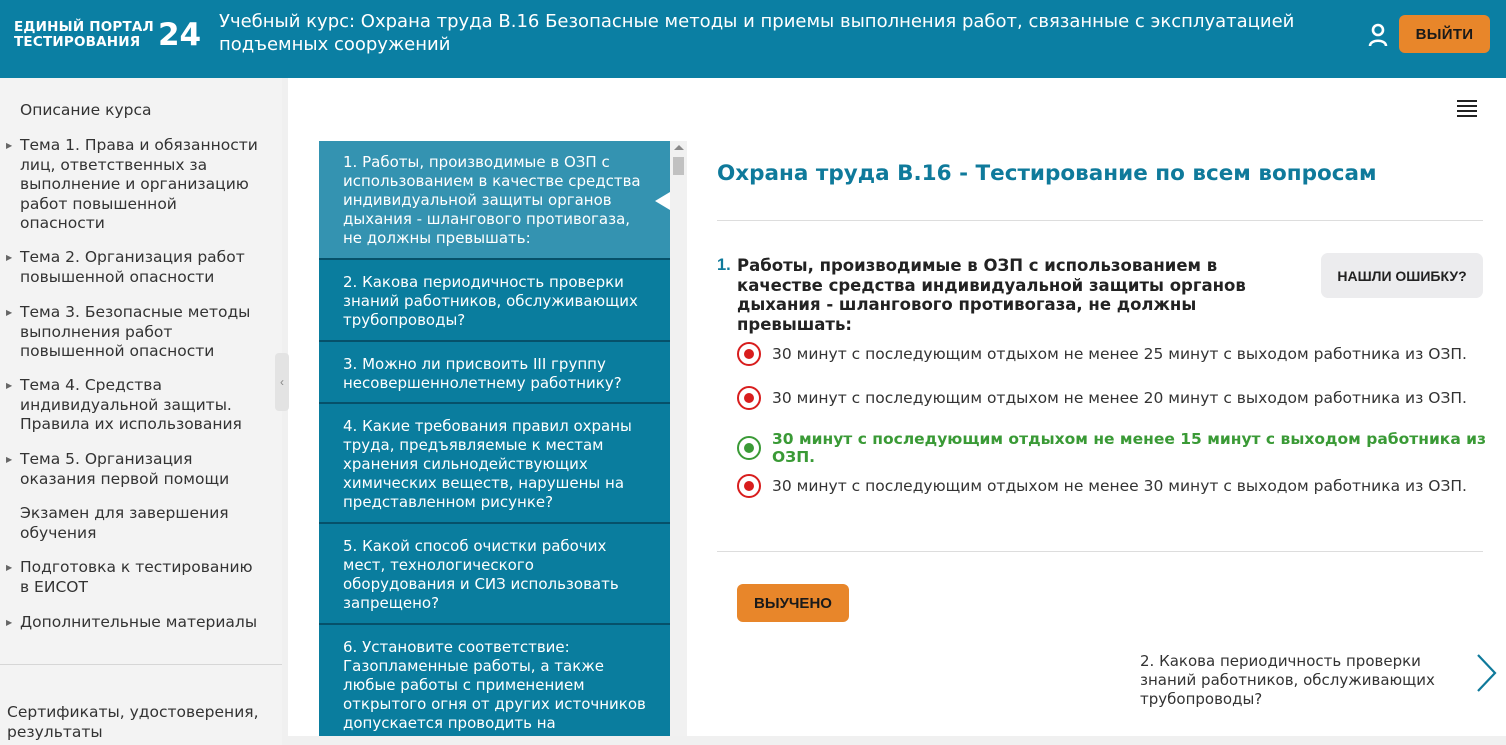  I want to click on learned-button: ВЫУЧЕНО, so click(793, 603).